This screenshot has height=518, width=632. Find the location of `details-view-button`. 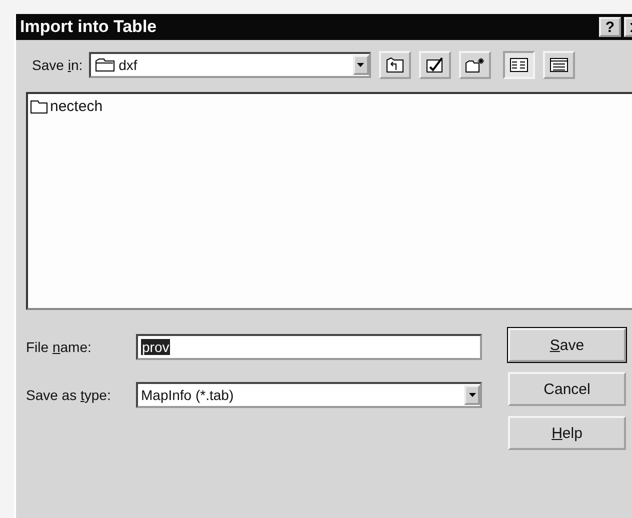

details-view-button is located at coordinates (558, 65).